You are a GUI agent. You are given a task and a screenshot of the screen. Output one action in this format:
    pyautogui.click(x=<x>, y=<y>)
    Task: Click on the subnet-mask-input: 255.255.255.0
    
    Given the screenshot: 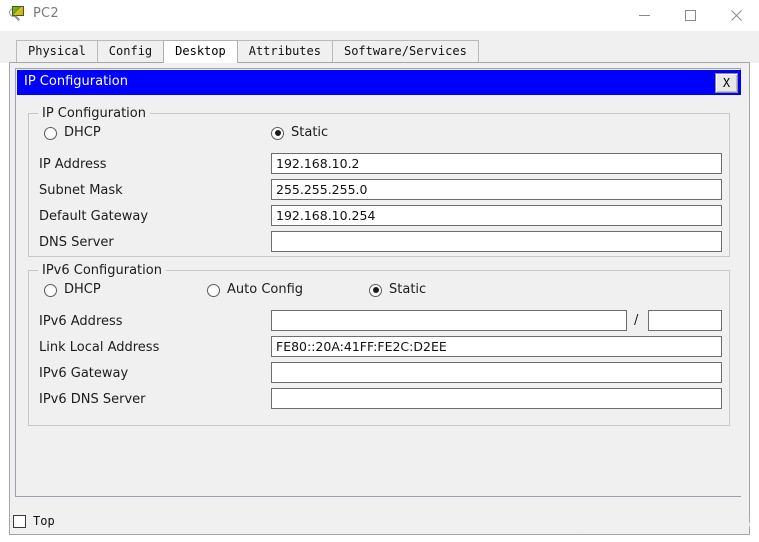 What is the action you would take?
    pyautogui.click(x=496, y=189)
    